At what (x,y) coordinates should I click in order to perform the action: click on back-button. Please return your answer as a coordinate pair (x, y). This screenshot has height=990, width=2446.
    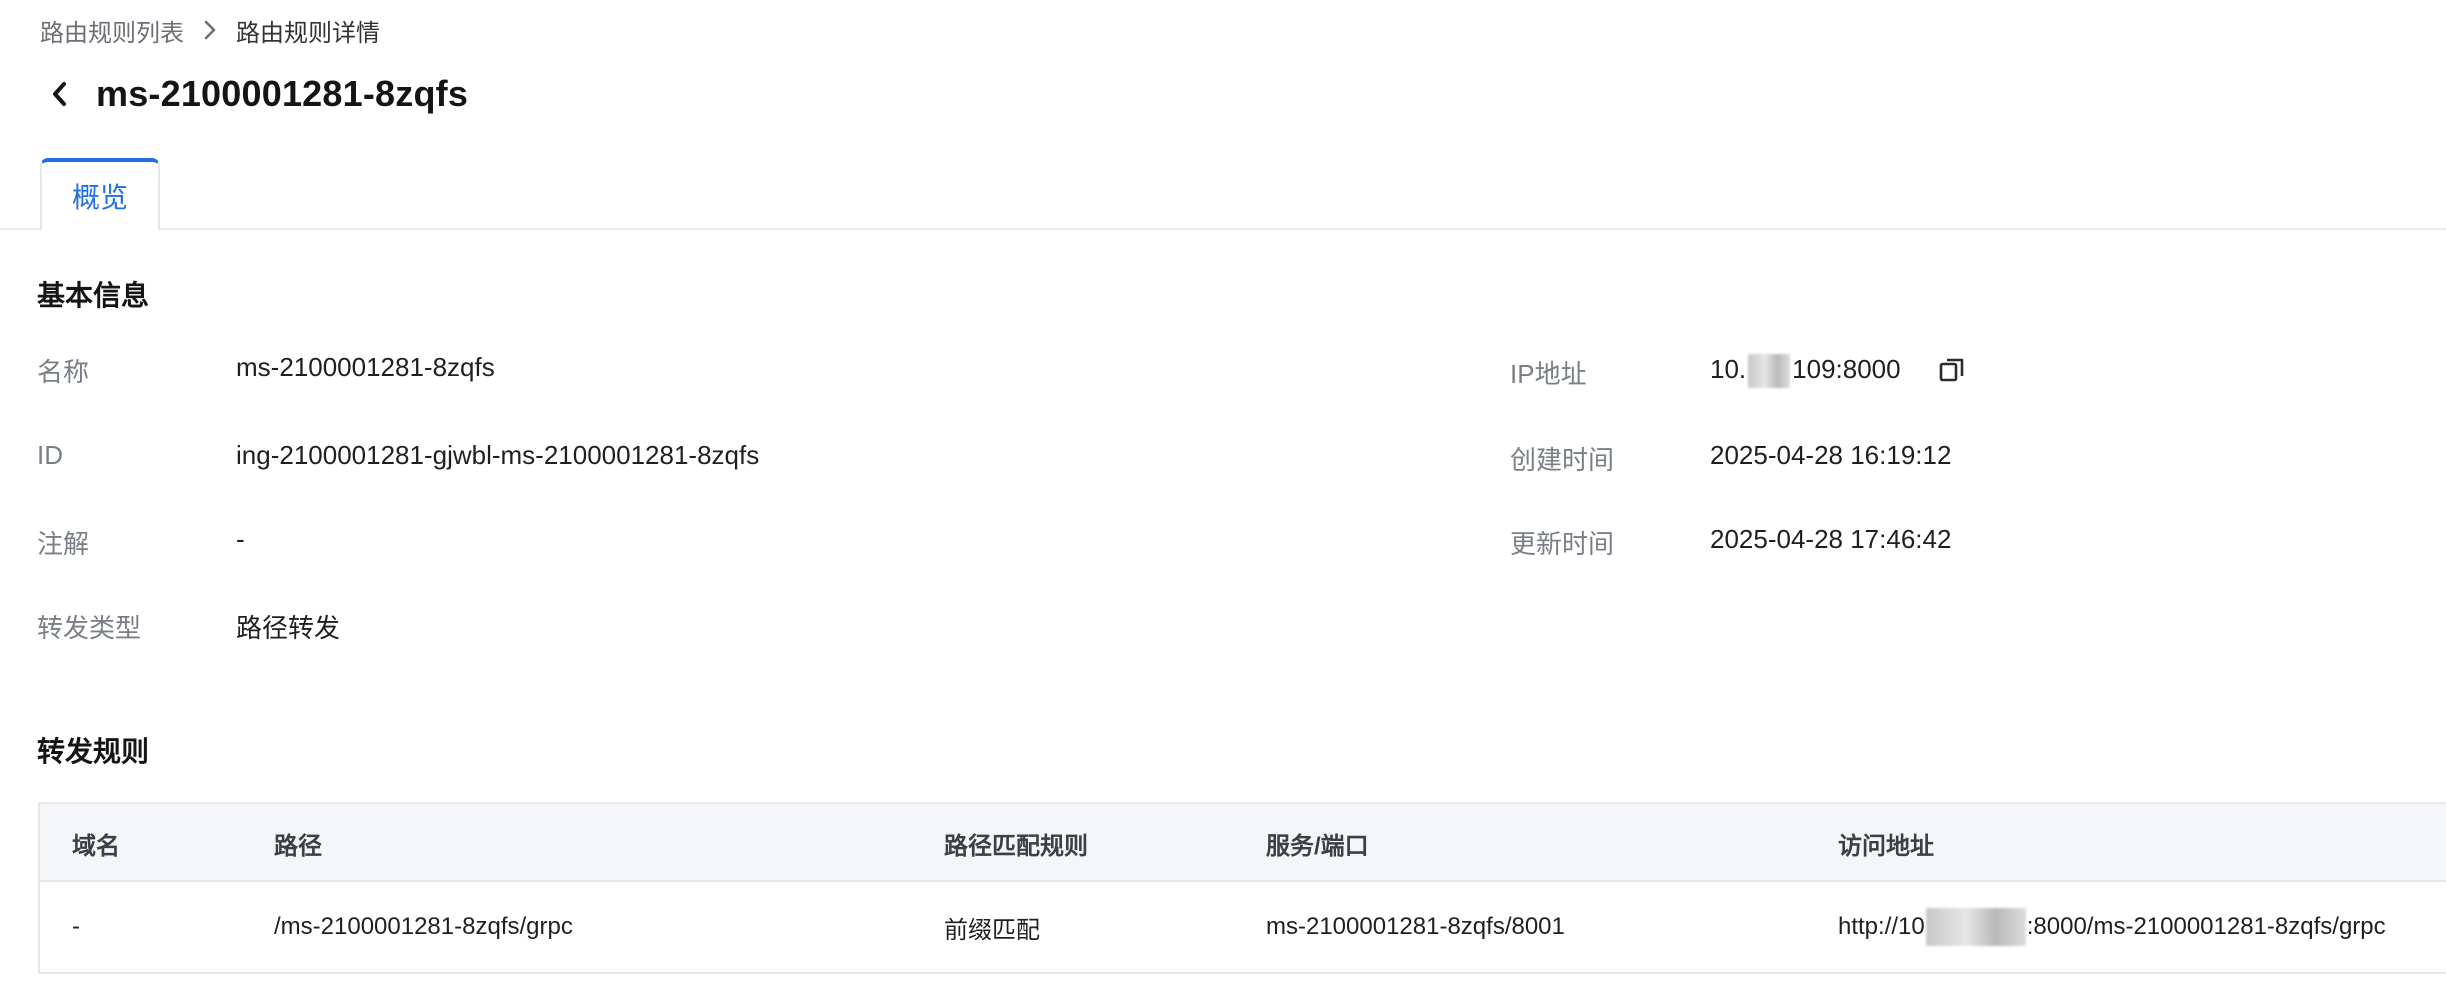
    Looking at the image, I should click on (60, 94).